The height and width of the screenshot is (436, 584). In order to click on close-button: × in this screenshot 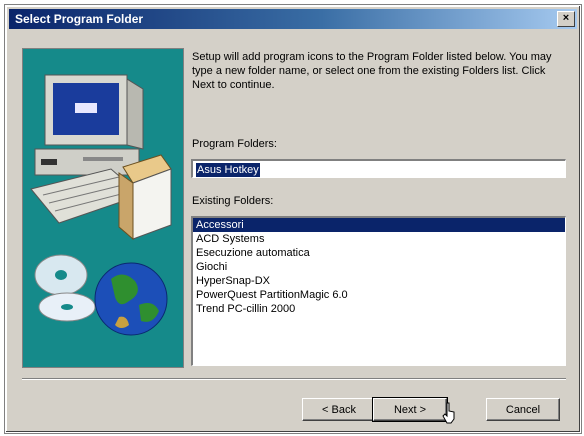, I will do `click(566, 19)`.